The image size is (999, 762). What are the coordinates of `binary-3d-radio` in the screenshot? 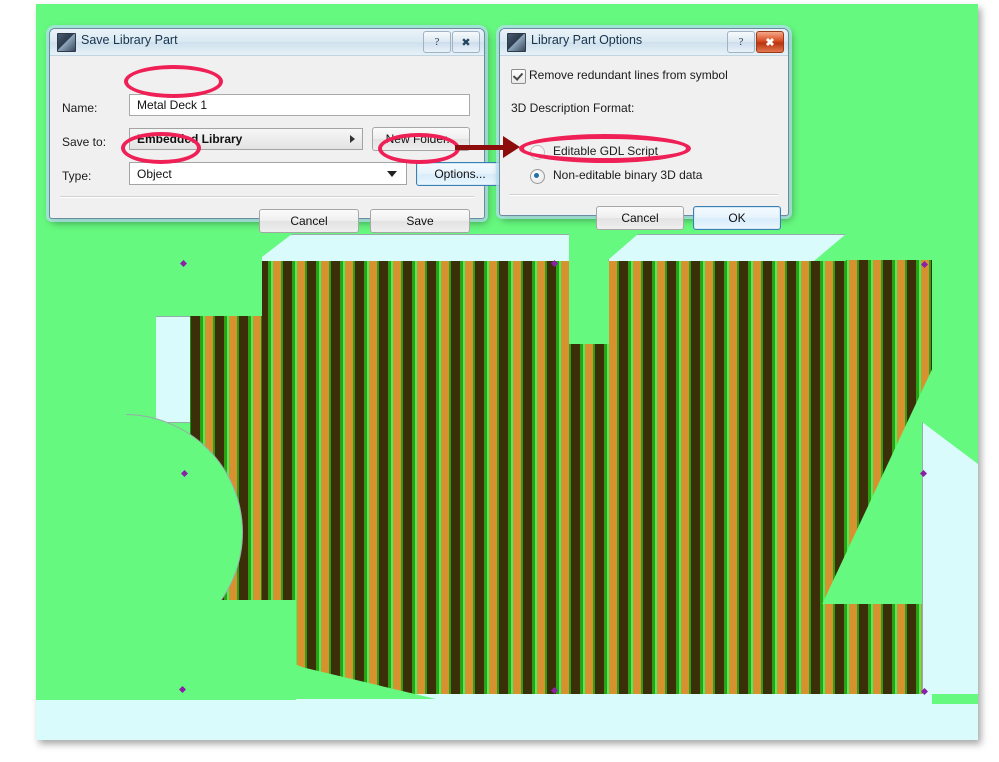 It's located at (537, 176).